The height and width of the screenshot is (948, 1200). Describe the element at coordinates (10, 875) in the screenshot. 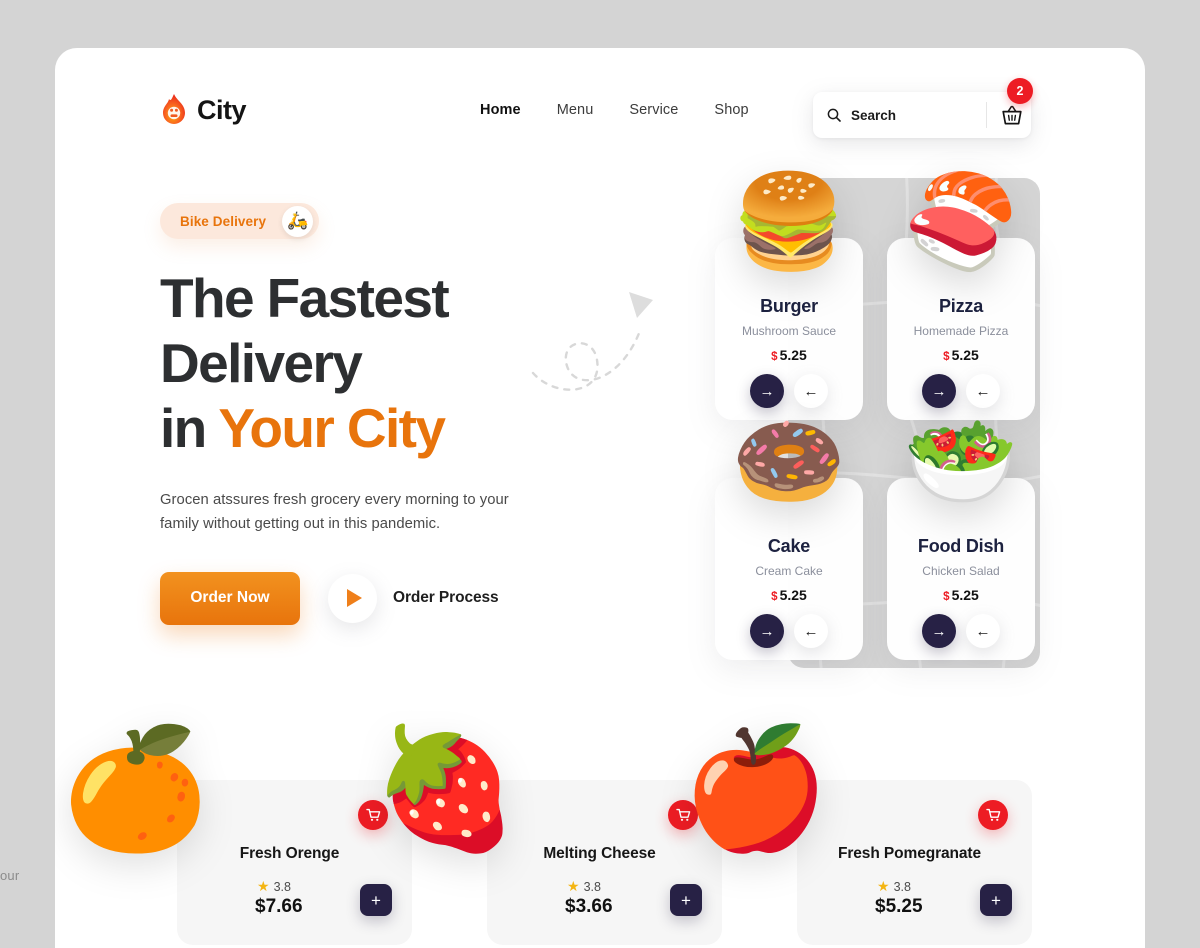

I see `page-edge-text-fragment: our` at that location.